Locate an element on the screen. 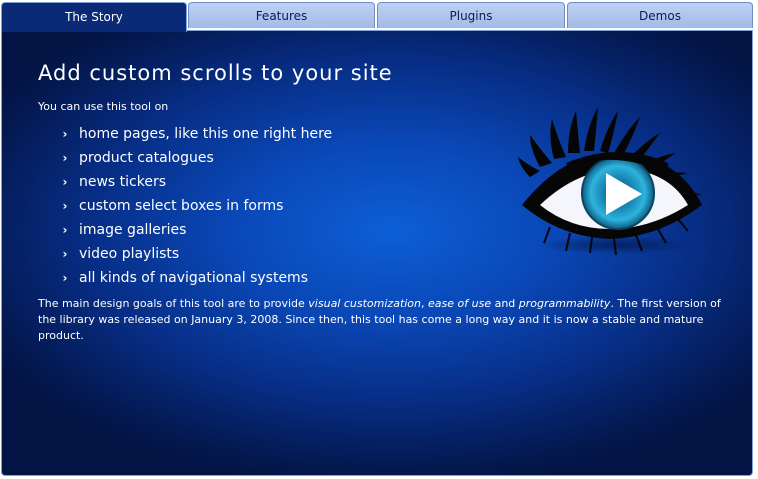  list-item-label: home pages, like this one right here is located at coordinates (206, 134).